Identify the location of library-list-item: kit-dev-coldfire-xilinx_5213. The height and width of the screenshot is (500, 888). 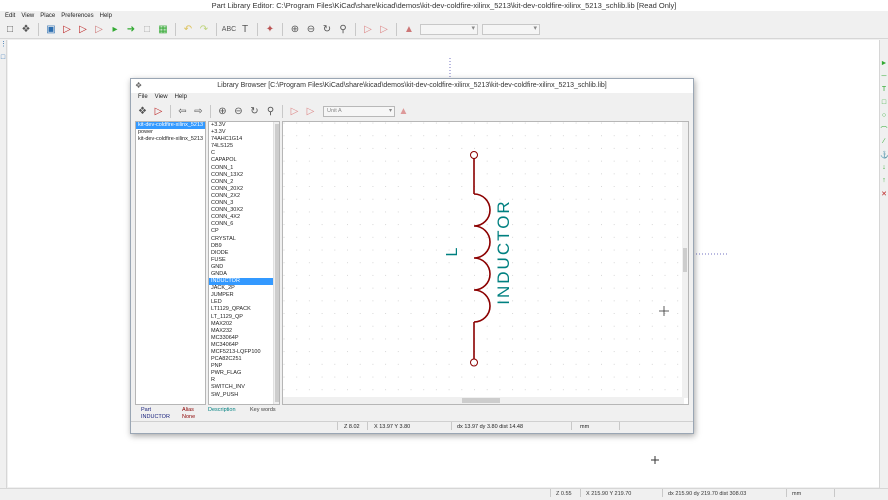
(170, 126).